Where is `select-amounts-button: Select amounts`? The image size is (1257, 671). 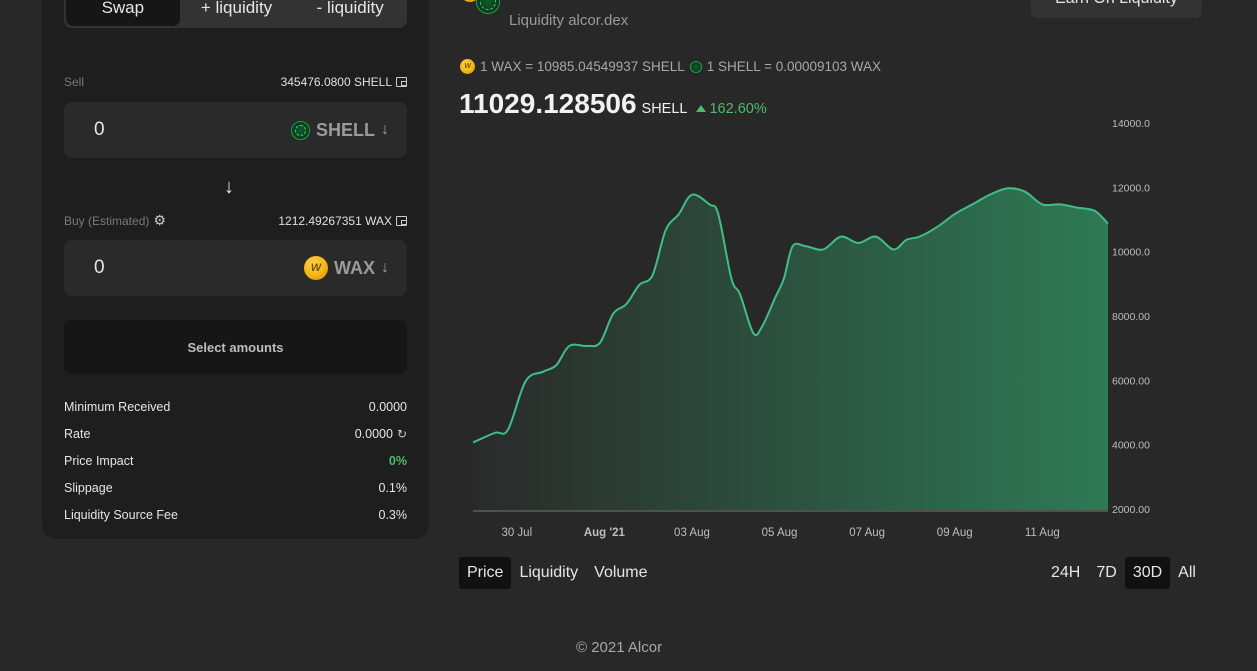
select-amounts-button: Select amounts is located at coordinates (235, 347).